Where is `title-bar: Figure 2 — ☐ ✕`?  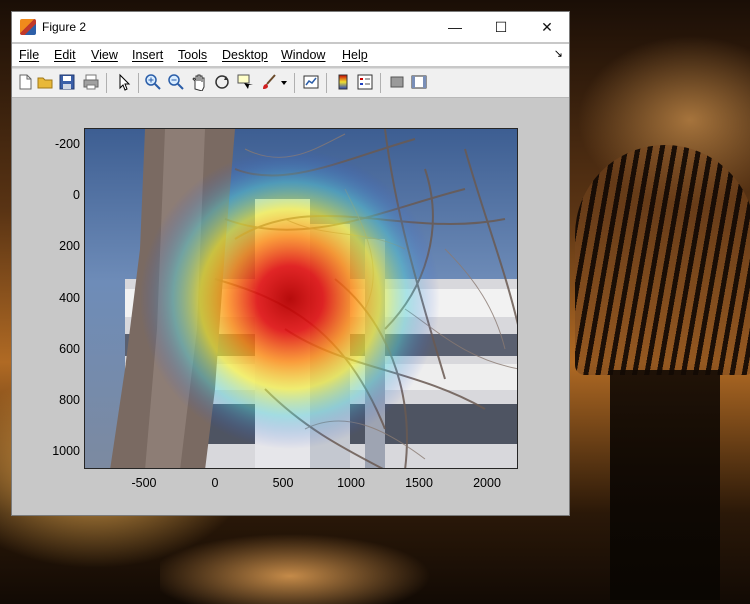 title-bar: Figure 2 — ☐ ✕ is located at coordinates (290, 27).